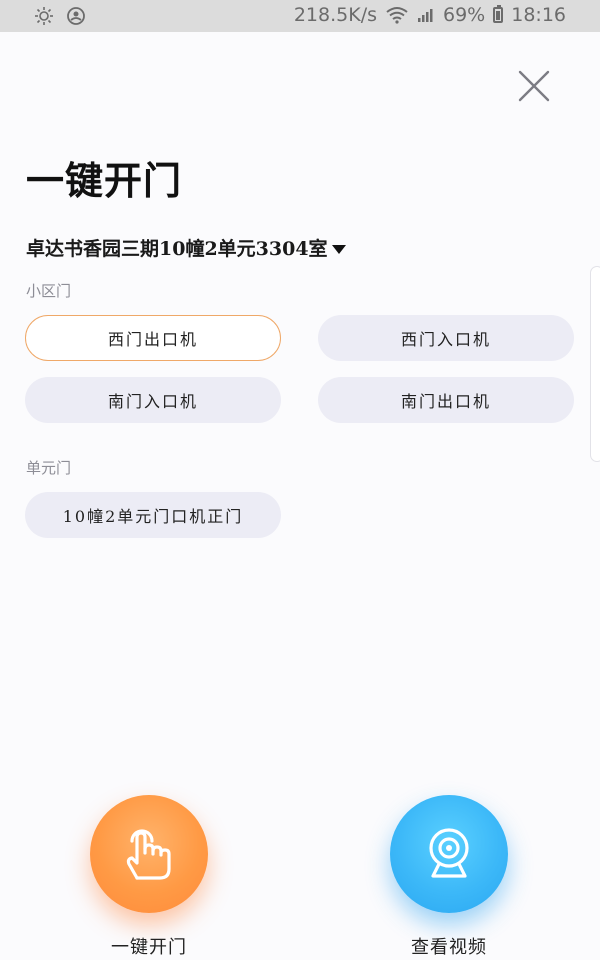 The height and width of the screenshot is (960, 600). I want to click on one-key-open-label: 一键开门, so click(149, 947).